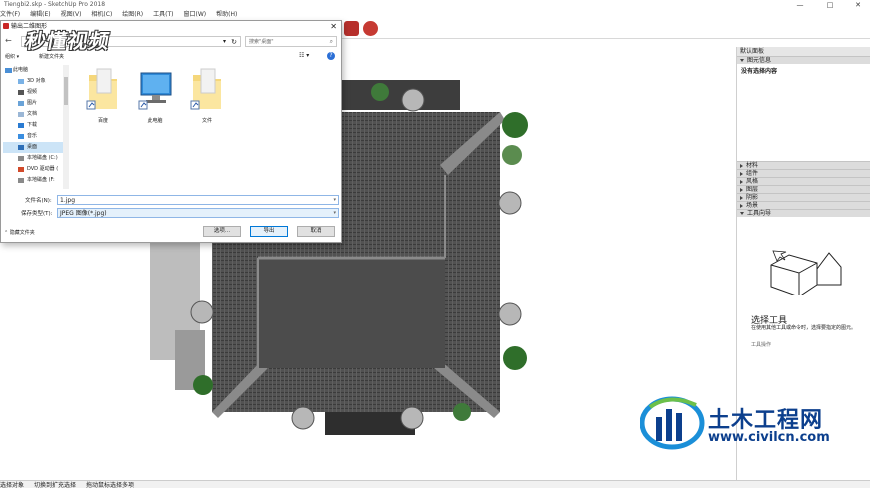 This screenshot has width=870, height=490. What do you see at coordinates (8, 70) in the screenshot?
I see `computer-icon` at bounding box center [8, 70].